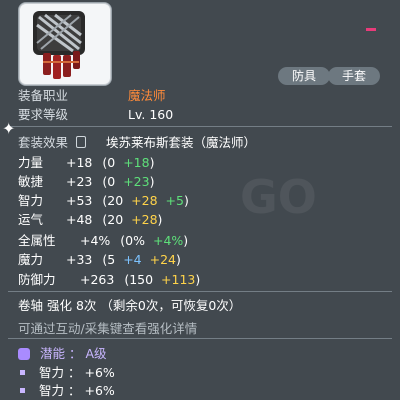  Describe the element at coordinates (31, 259) in the screenshot. I see `stat-name: 魔力` at that location.